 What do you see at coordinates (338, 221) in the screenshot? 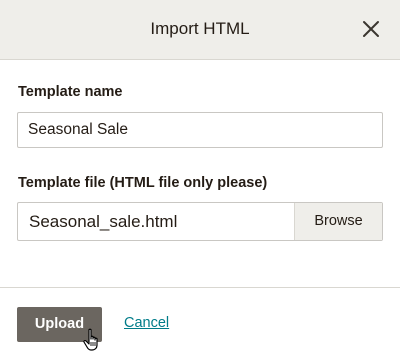
I see `browse-button: Browse` at bounding box center [338, 221].